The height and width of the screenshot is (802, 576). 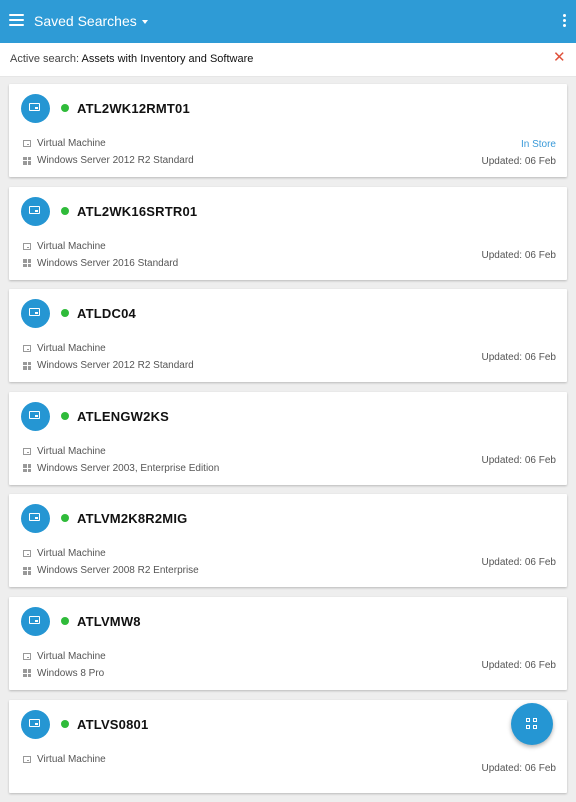 I want to click on qr-code-scan-button, so click(x=532, y=724).